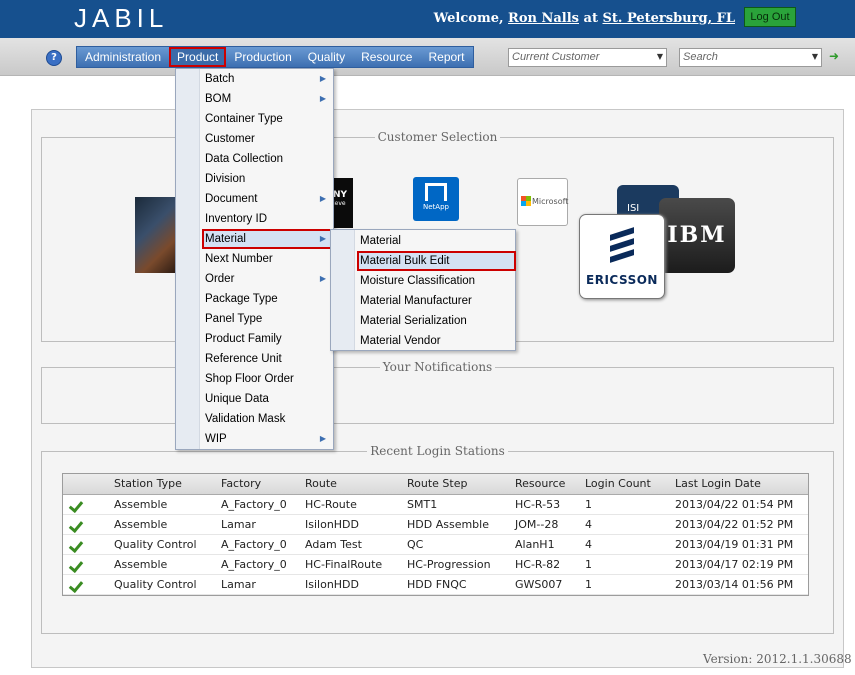 This screenshot has height=675, width=855. Describe the element at coordinates (539, 584) in the screenshot. I see `table-cell: GWS007` at that location.